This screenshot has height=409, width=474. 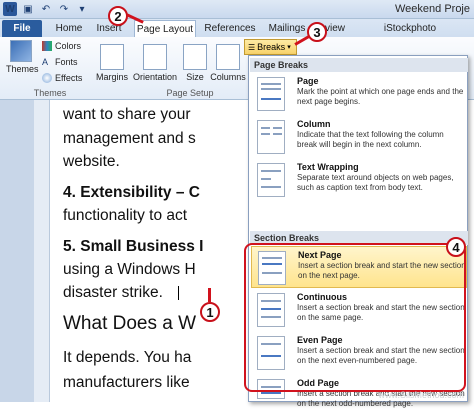 I want to click on breaks-label: Breaks, so click(x=271, y=47).